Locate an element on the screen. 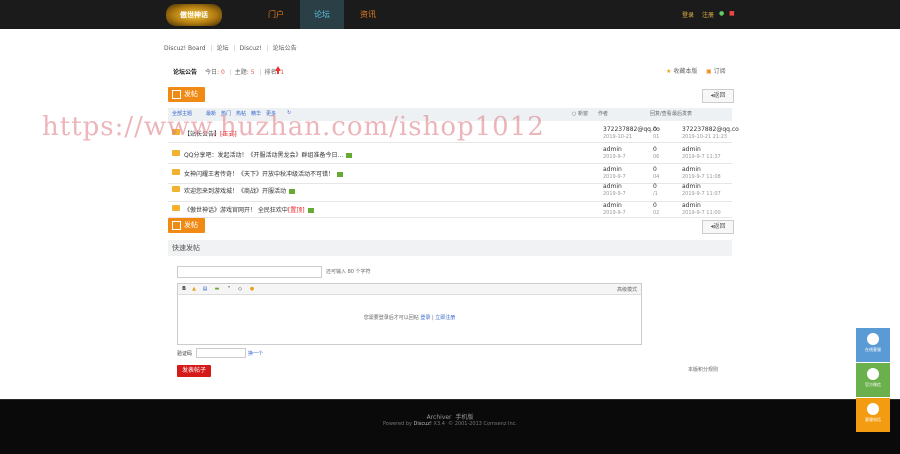  post-editor: B ▲ ▤ ▬ " ◇ ● 高级模式 您需要登录后才可以回帖 登录 | 立即注册 is located at coordinates (409, 314).